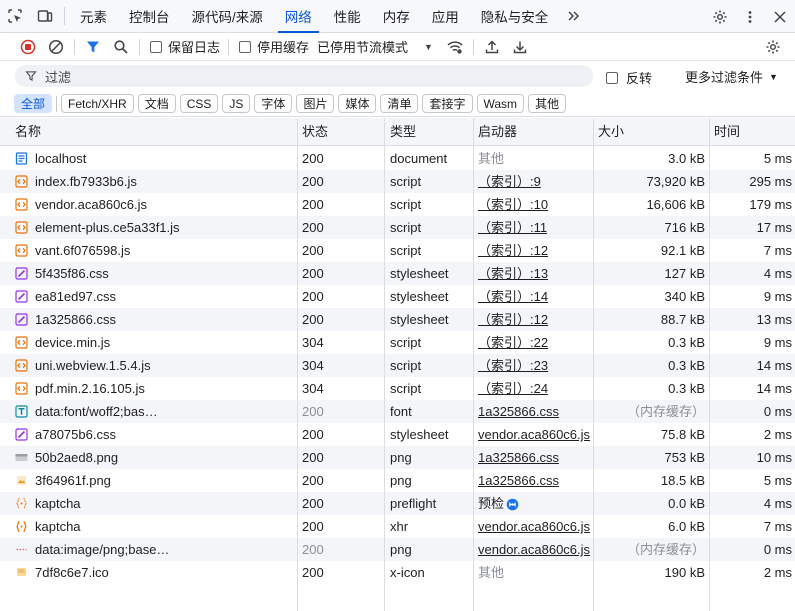  Describe the element at coordinates (447, 103) in the screenshot. I see `filter-chip: 套接字` at that location.